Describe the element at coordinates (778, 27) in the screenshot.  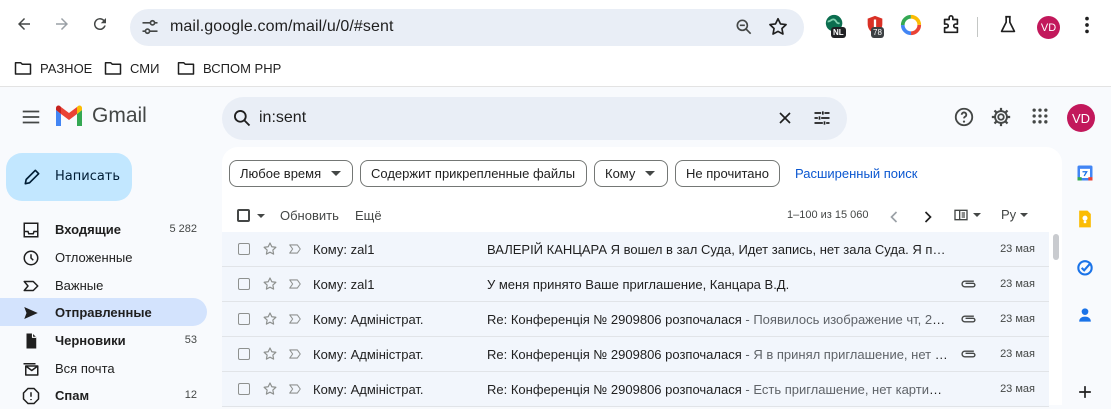
I see `bookmark-star-icon` at that location.